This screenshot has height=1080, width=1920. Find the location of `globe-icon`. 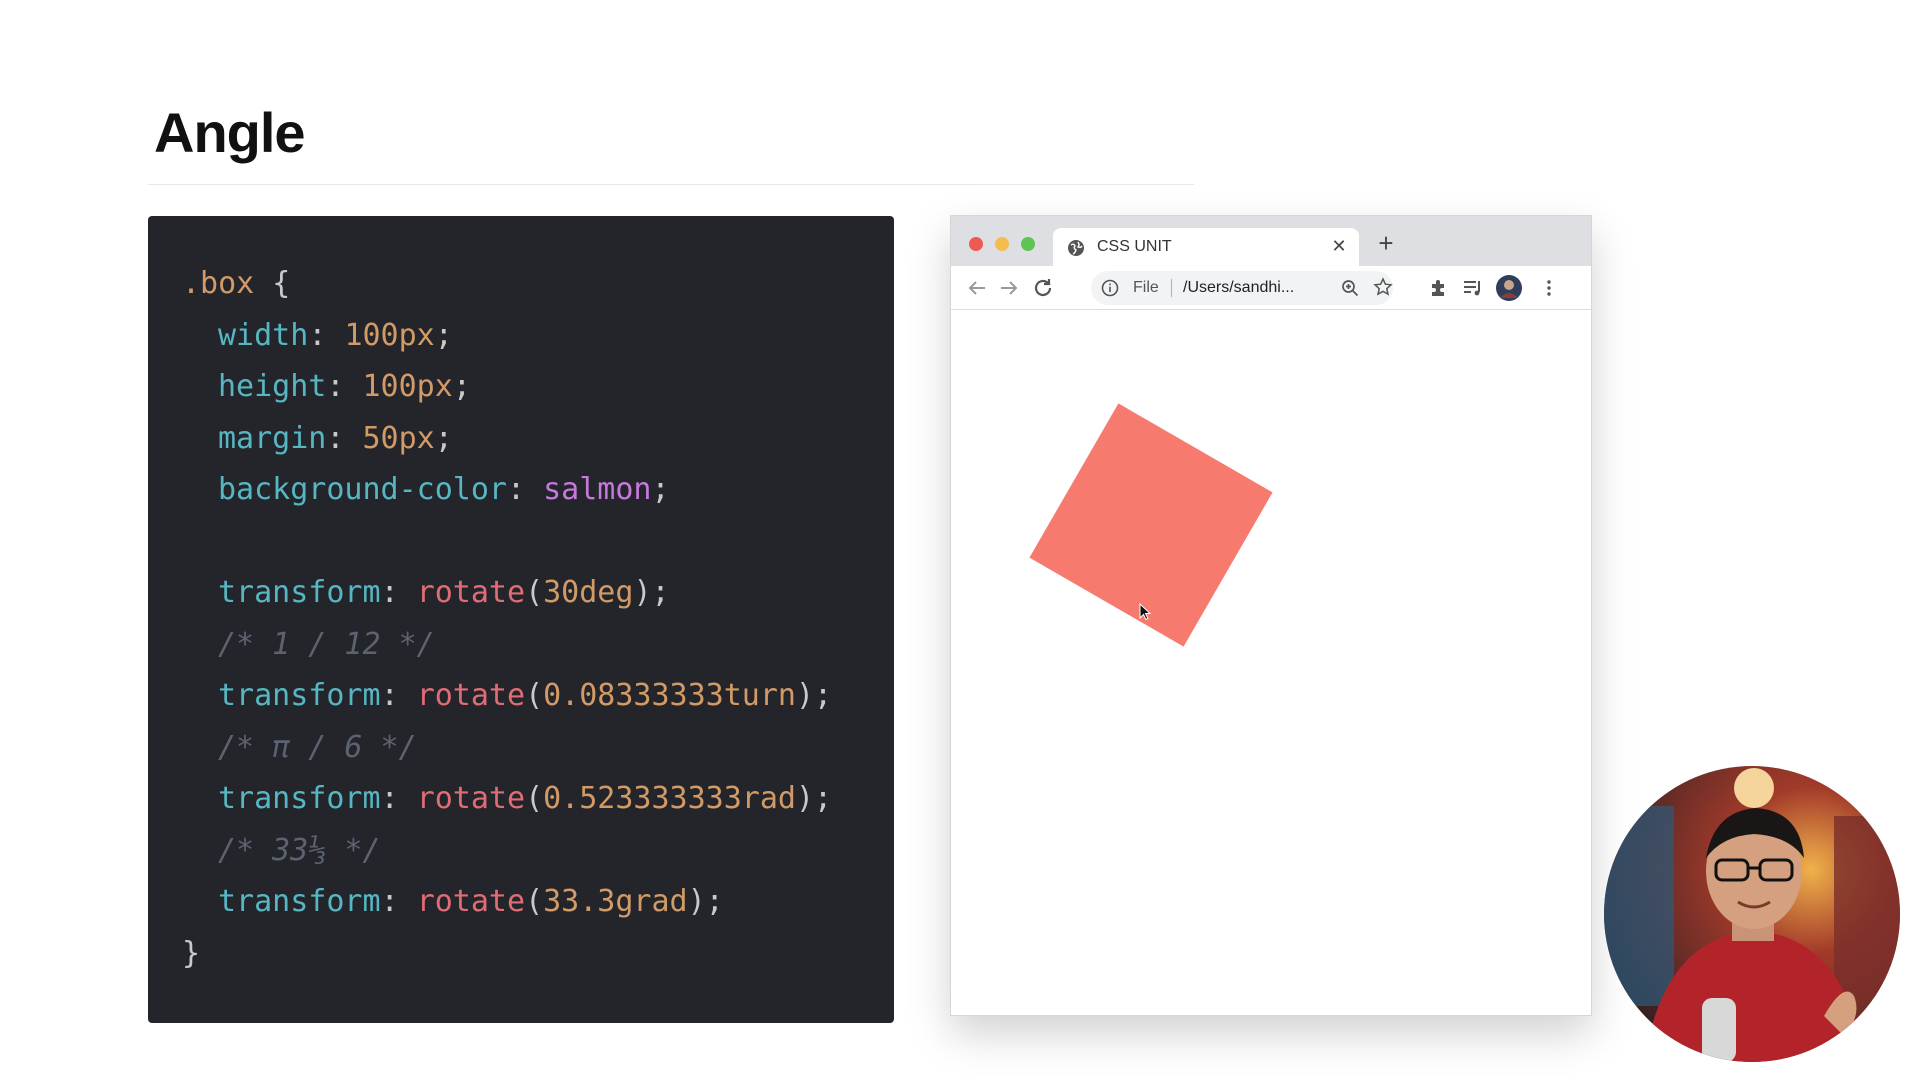

globe-icon is located at coordinates (1076, 248).